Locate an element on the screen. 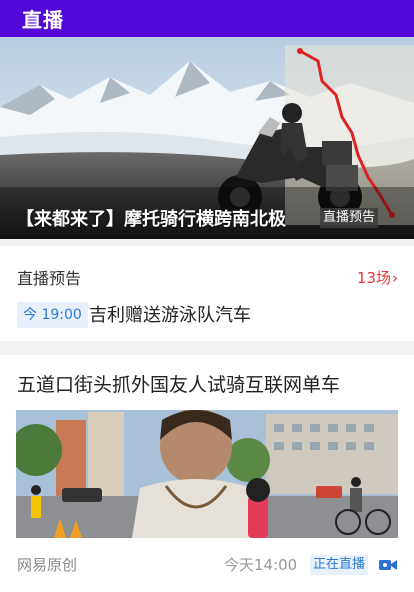 The width and height of the screenshot is (414, 592). top-bar: 直播 is located at coordinates (207, 18).